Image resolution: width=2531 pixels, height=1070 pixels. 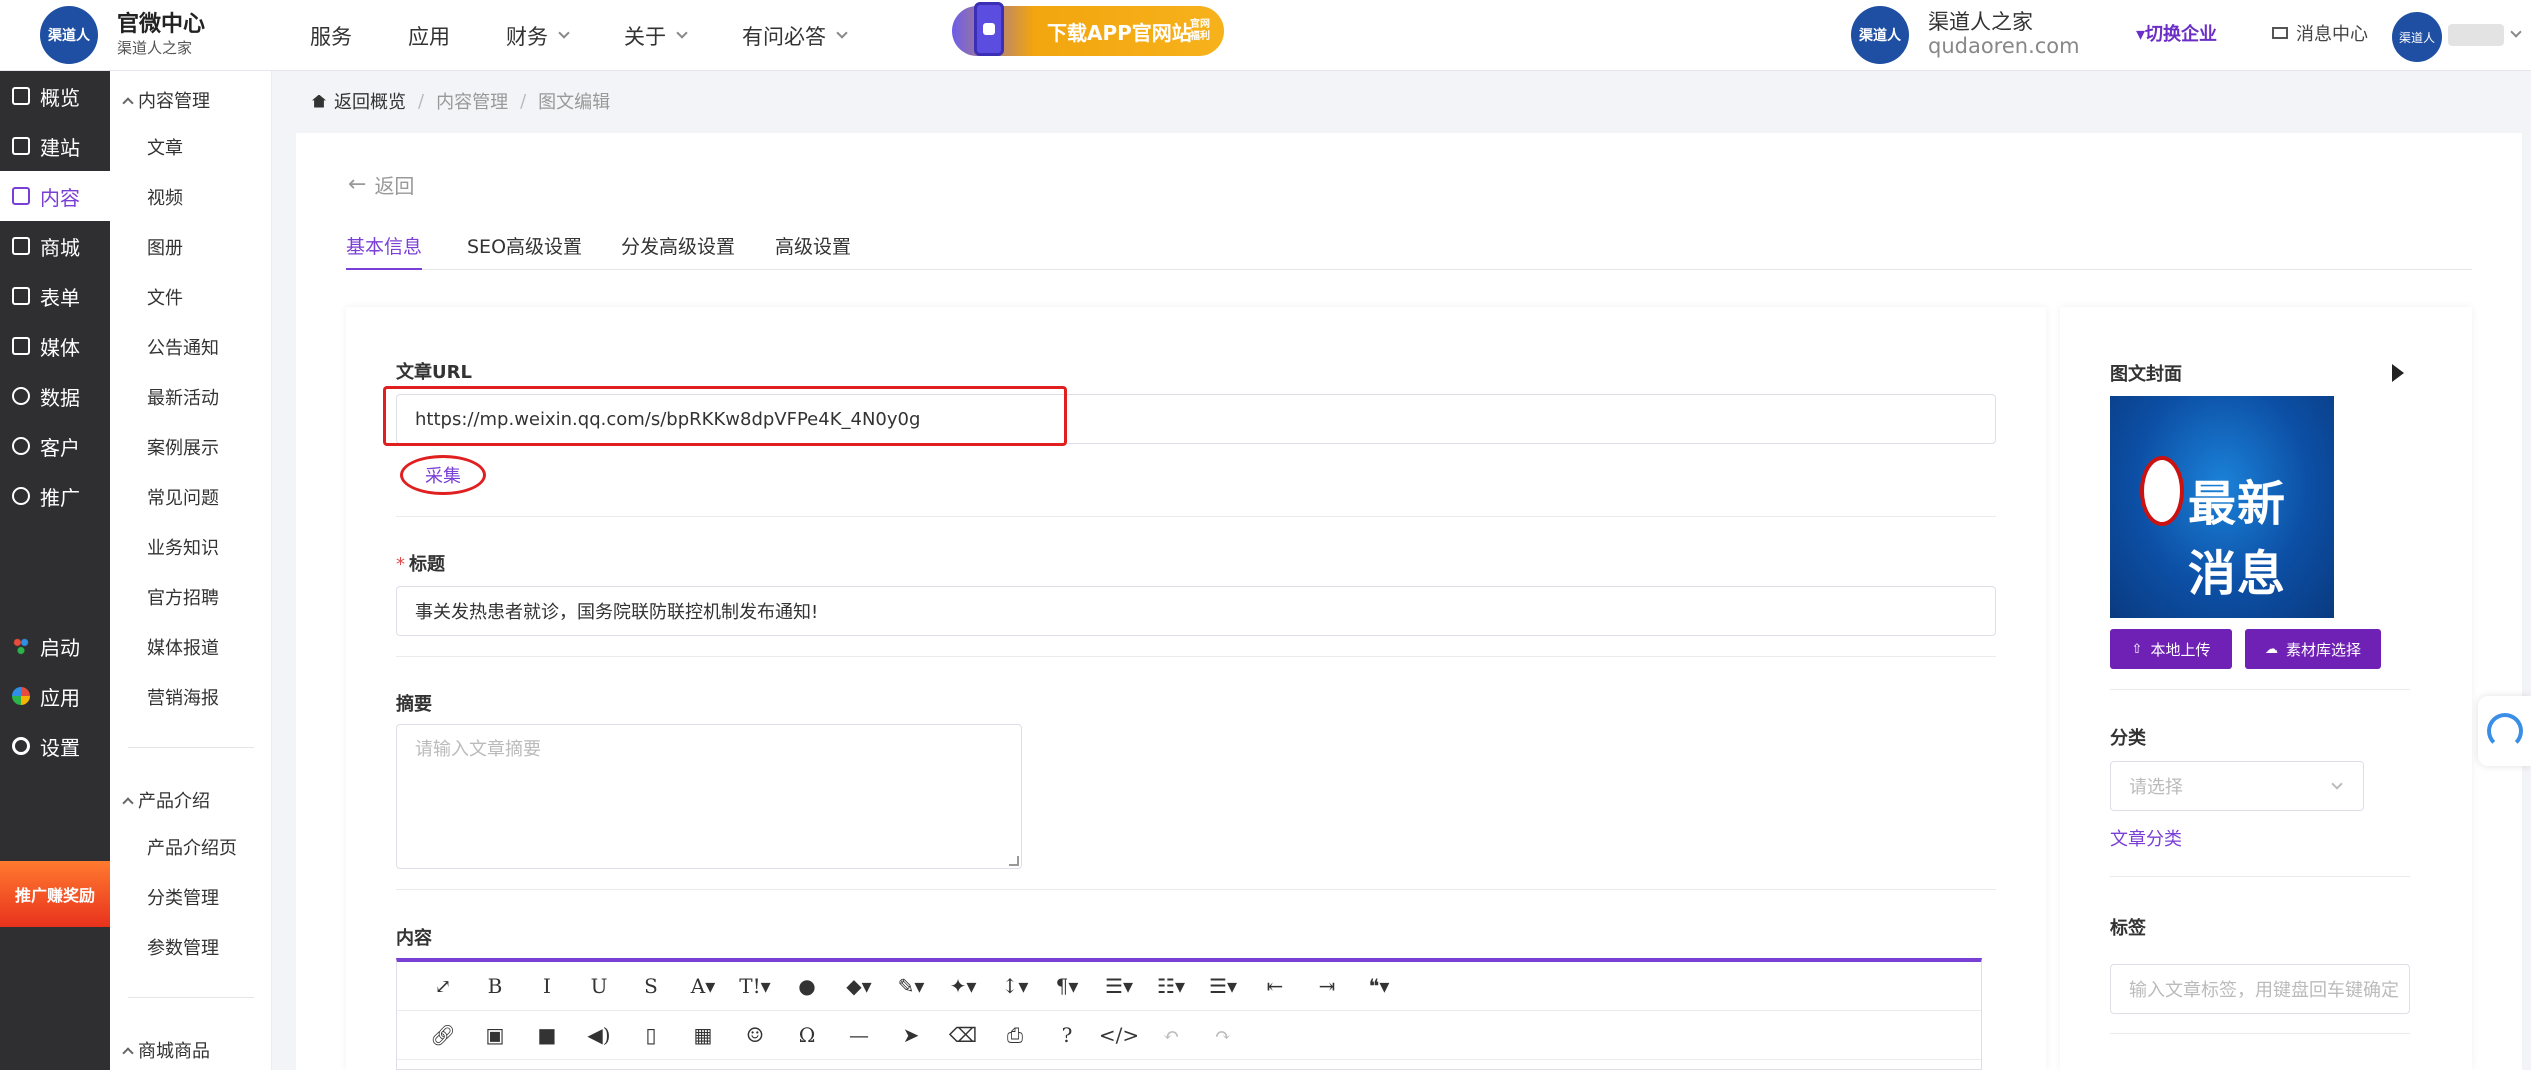 What do you see at coordinates (2313, 649) in the screenshot?
I see `library-select-button: ☁ 素材库选择` at bounding box center [2313, 649].